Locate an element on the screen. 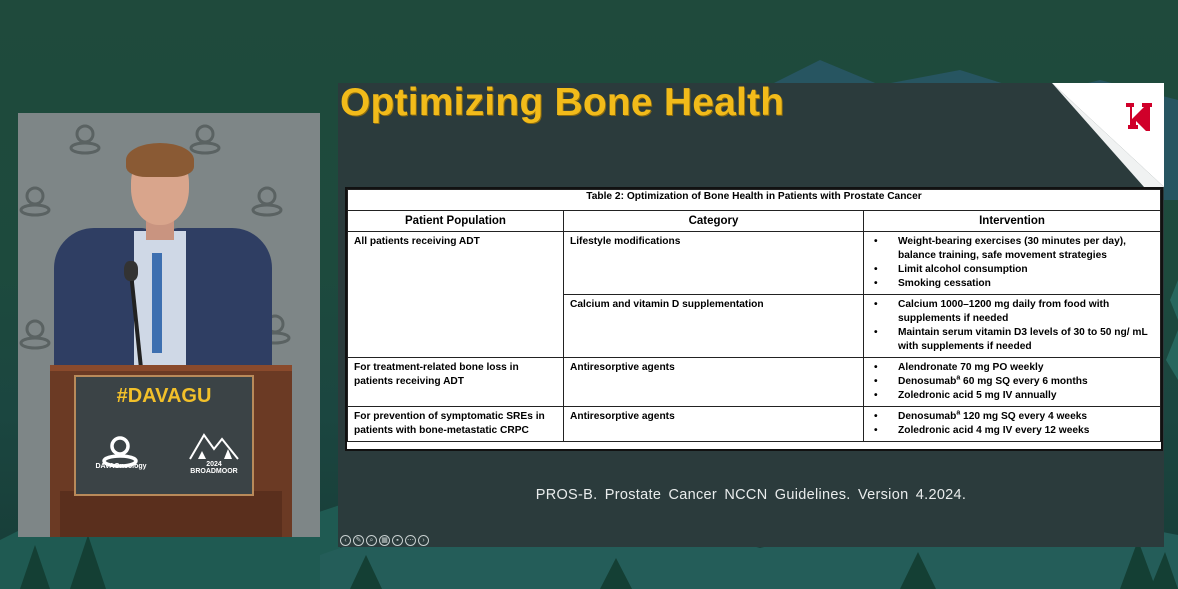  zoom-icon: ⌕ is located at coordinates (371, 540).